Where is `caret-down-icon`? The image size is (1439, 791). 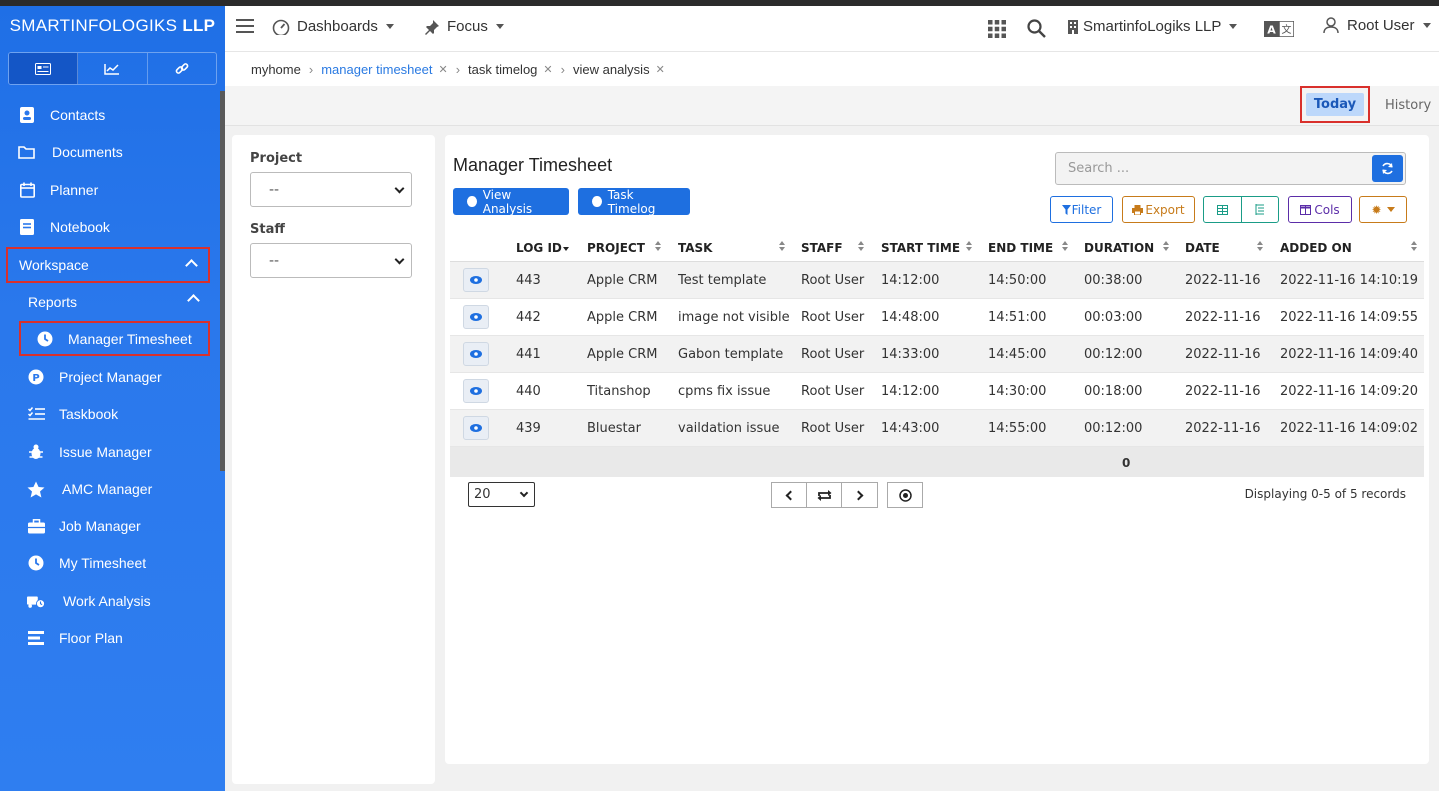 caret-down-icon is located at coordinates (1390, 209).